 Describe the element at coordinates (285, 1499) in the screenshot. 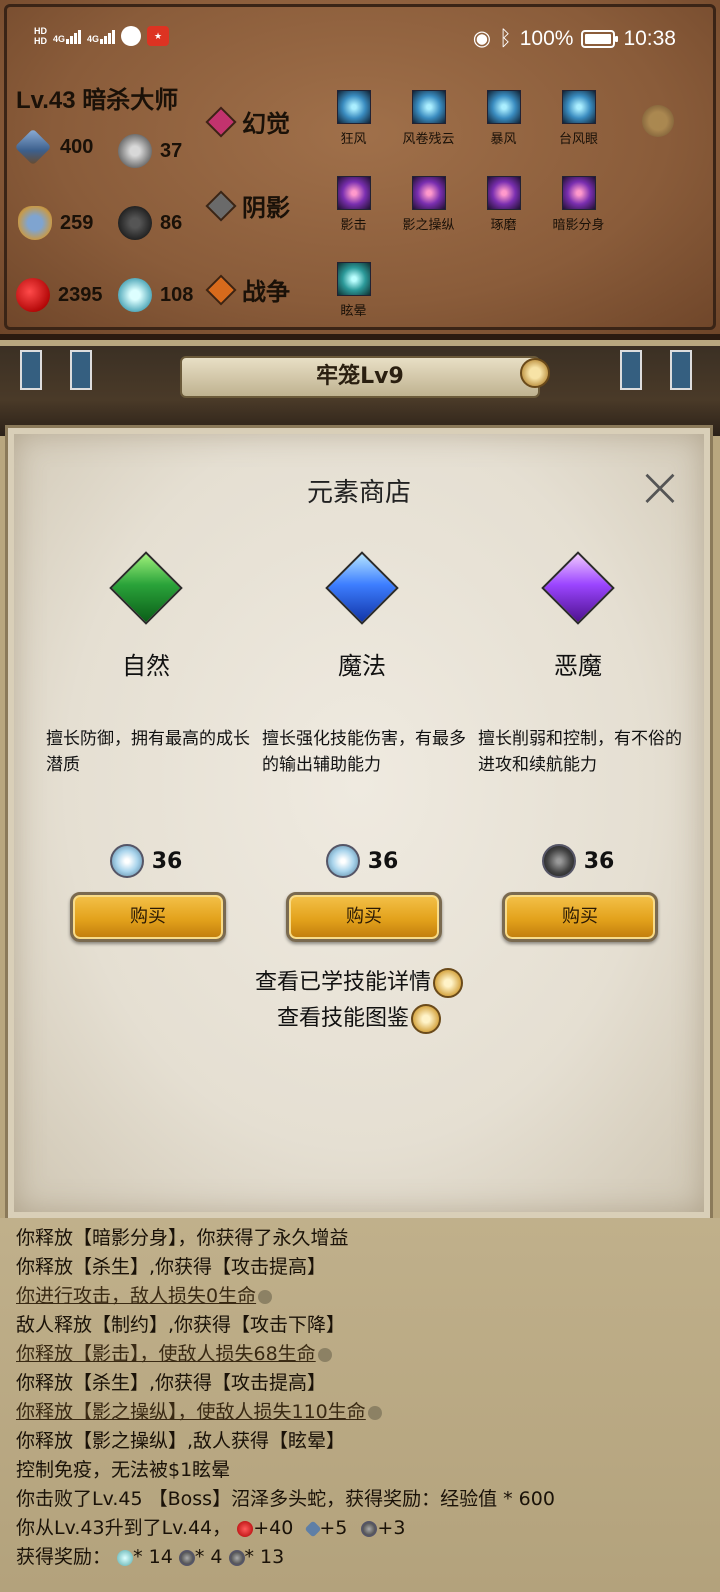

I see `log-line: 你击败了Lv.45 【Boss】沼泽多头蛇，获得奖励：经验值 * 600` at that location.